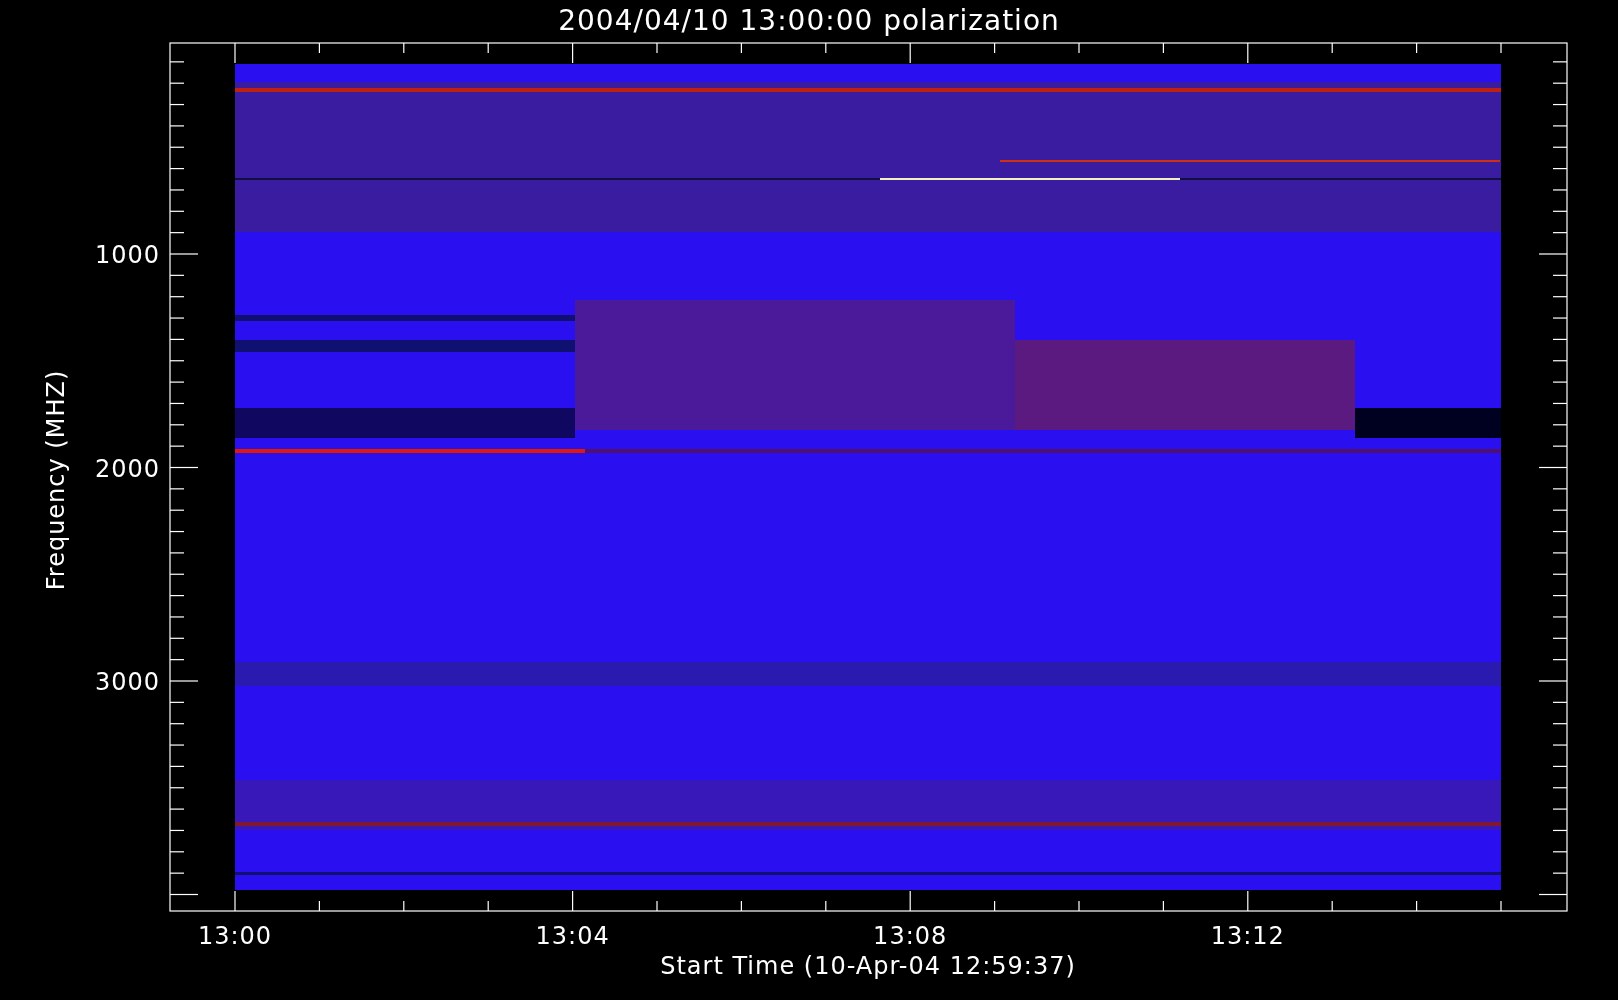 This screenshot has width=1618, height=1000. I want to click on y-tick-label: 2000, so click(127, 468).